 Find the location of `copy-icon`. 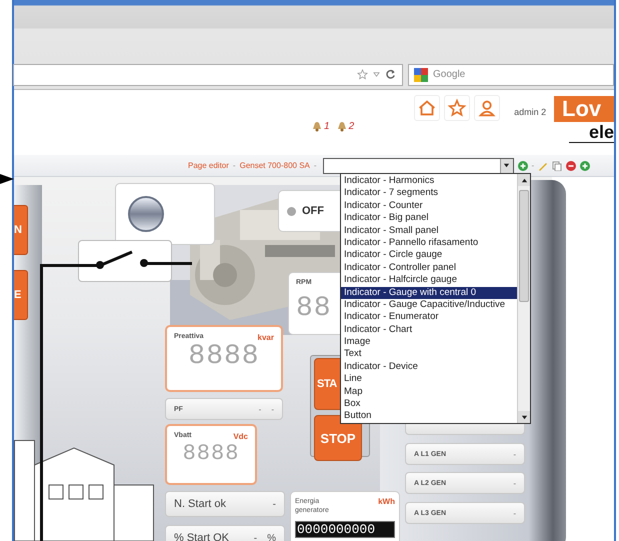

copy-icon is located at coordinates (557, 165).